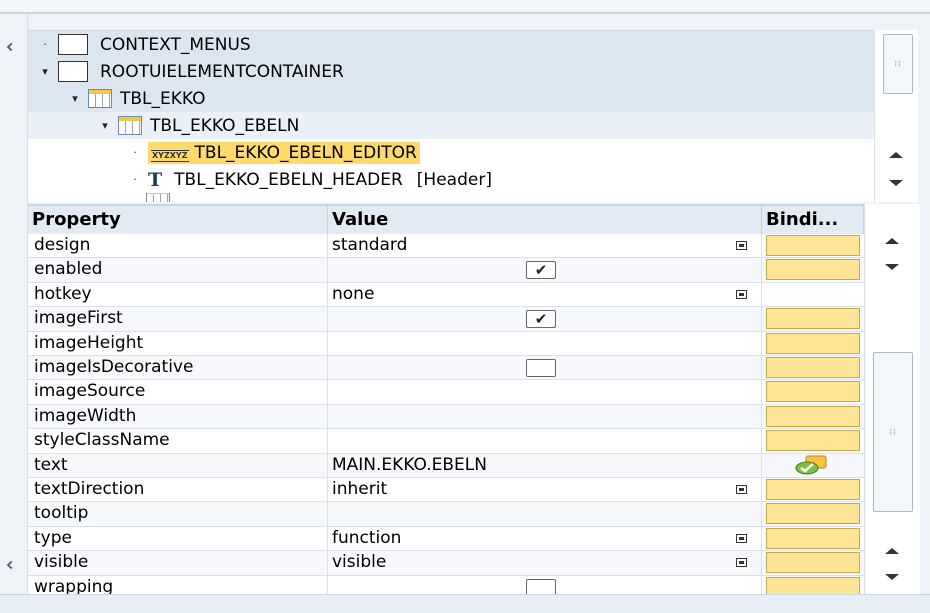 The height and width of the screenshot is (613, 930). What do you see at coordinates (896, 116) in the screenshot?
I see `tree-scrollbar: ⁞⁞` at bounding box center [896, 116].